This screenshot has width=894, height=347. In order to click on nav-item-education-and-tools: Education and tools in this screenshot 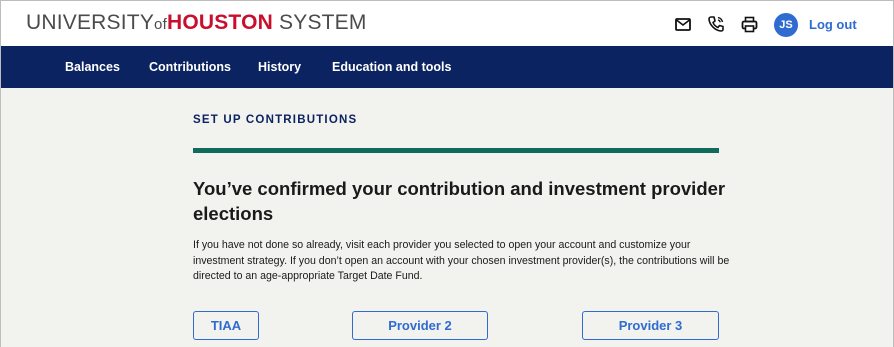, I will do `click(391, 67)`.